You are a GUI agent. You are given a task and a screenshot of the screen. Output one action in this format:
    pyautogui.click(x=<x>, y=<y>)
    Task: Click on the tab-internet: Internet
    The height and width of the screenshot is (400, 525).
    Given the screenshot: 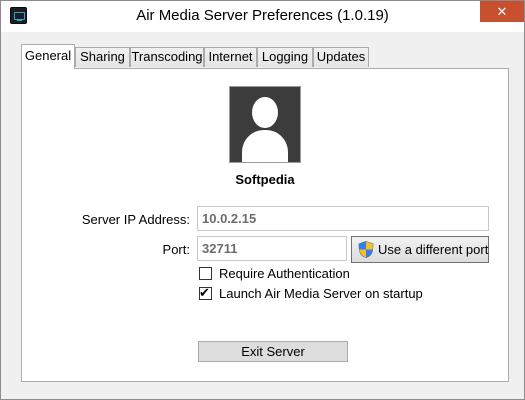 What is the action you would take?
    pyautogui.click(x=230, y=57)
    